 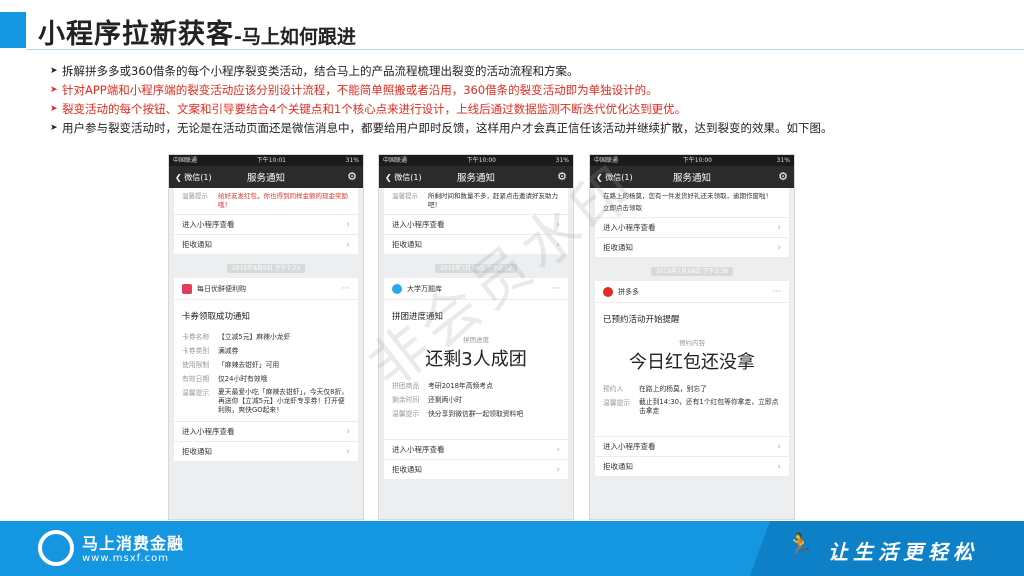 What do you see at coordinates (476, 268) in the screenshot?
I see `message-timestamp: 2018年7月29日 下午2:02` at bounding box center [476, 268].